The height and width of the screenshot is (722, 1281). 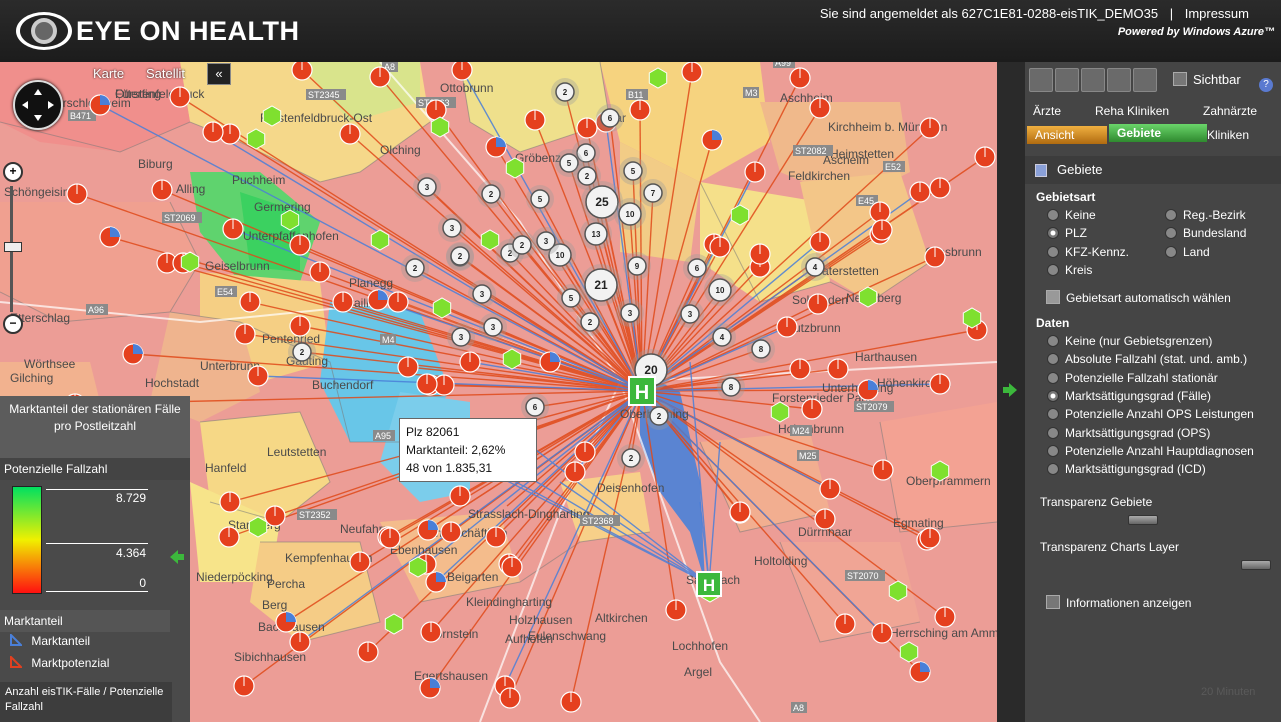 What do you see at coordinates (1141, 111) in the screenshot?
I see `tab-reha-kliniken: Reha Kliniken` at bounding box center [1141, 111].